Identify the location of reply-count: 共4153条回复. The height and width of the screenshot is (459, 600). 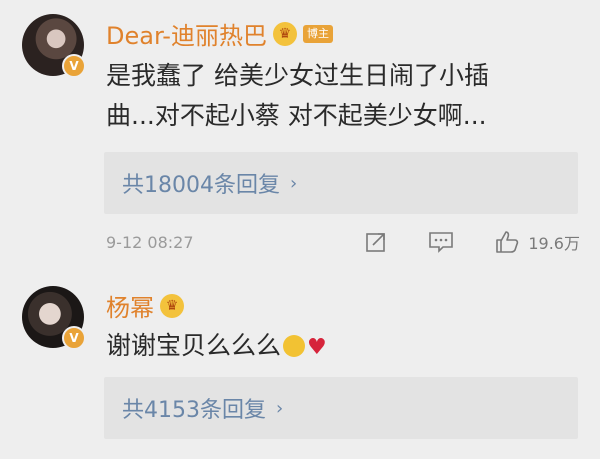
(194, 410).